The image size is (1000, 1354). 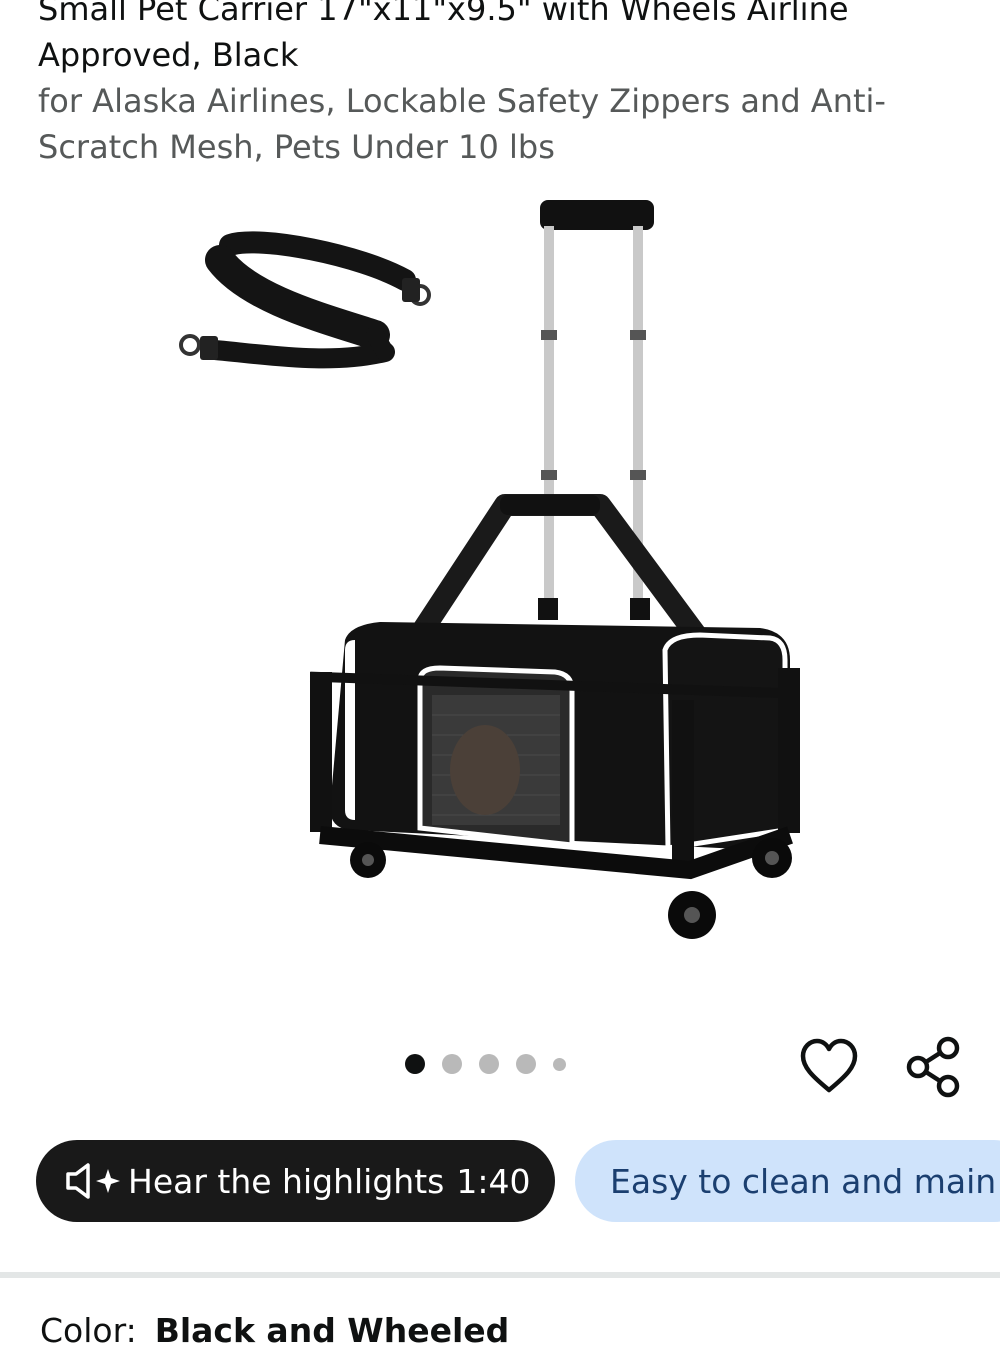 I want to click on hear-highlights-label: Hear the highlights, so click(x=286, y=1181).